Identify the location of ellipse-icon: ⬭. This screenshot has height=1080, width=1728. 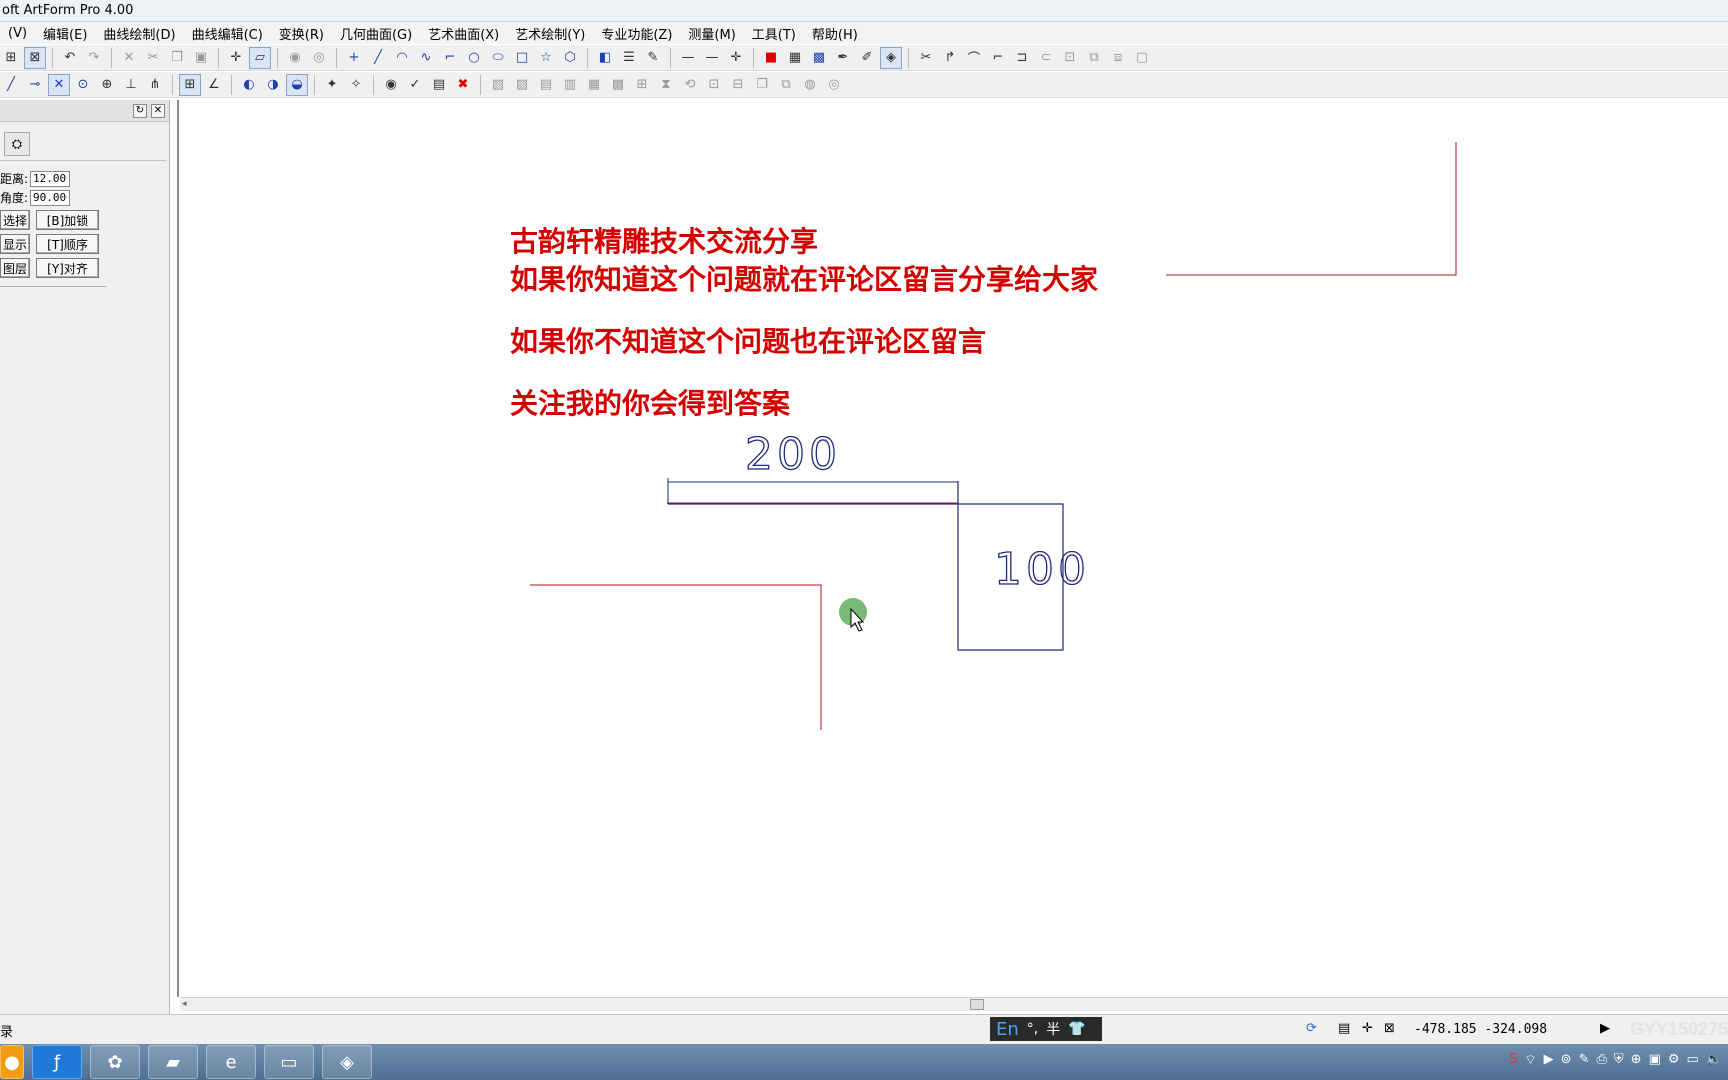
(498, 58).